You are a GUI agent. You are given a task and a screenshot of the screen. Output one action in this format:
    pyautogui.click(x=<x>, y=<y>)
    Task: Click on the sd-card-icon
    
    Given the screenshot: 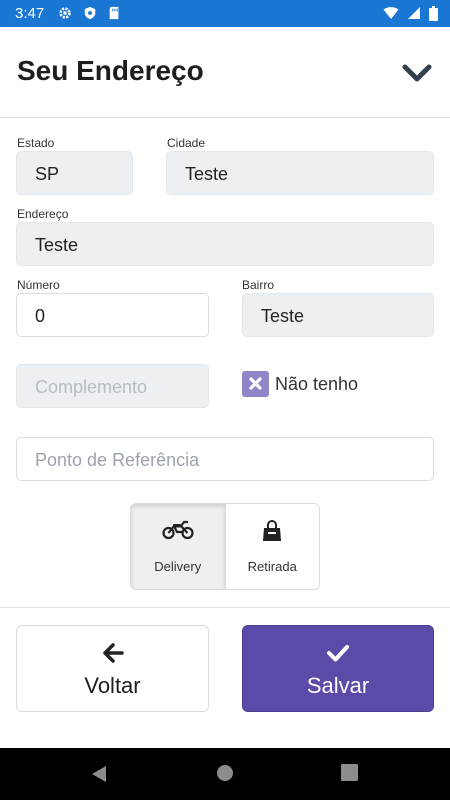 What is the action you would take?
    pyautogui.click(x=114, y=13)
    